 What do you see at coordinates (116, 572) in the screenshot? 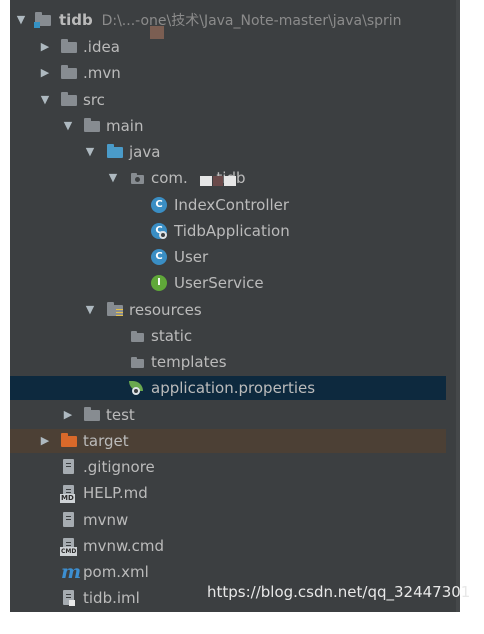
I see `file-label: pom.xml` at bounding box center [116, 572].